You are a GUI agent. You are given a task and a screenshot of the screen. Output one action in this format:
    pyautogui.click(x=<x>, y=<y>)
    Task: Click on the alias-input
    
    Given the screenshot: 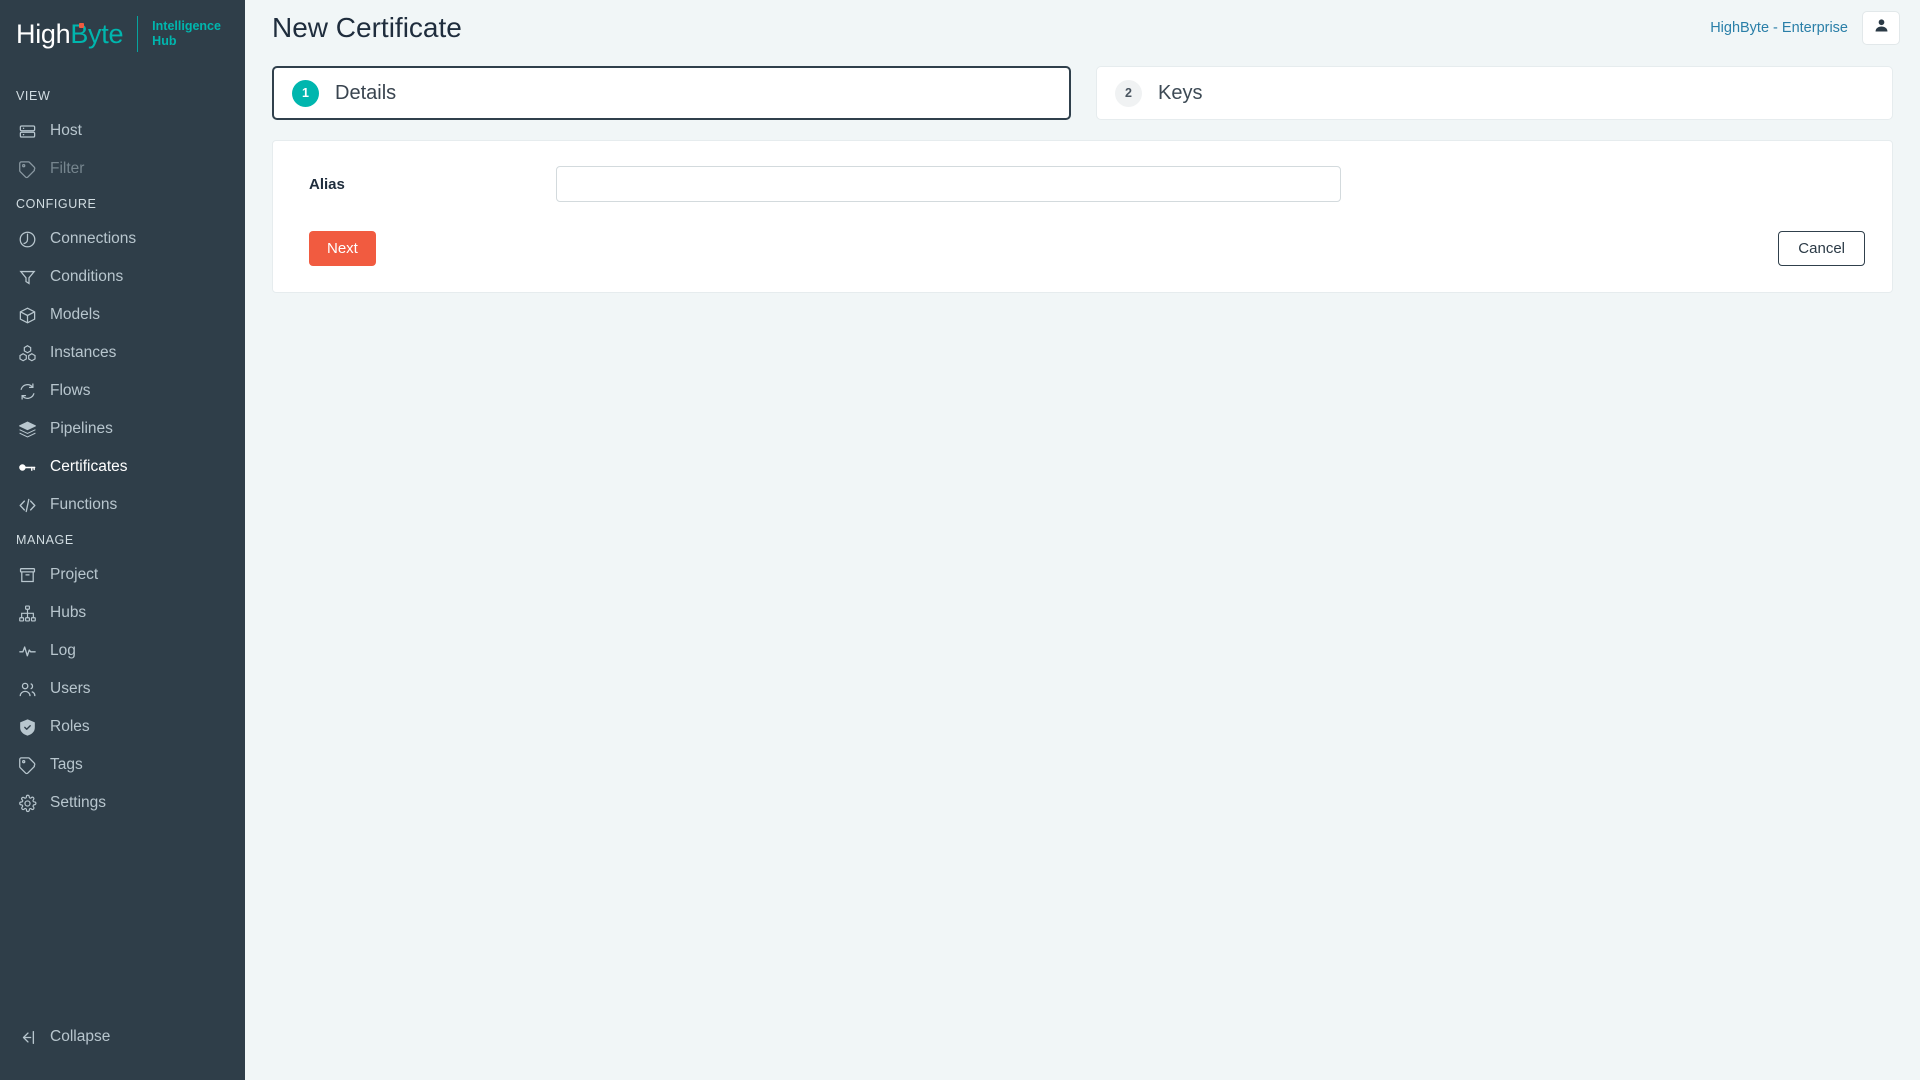 What is the action you would take?
    pyautogui.click(x=948, y=184)
    